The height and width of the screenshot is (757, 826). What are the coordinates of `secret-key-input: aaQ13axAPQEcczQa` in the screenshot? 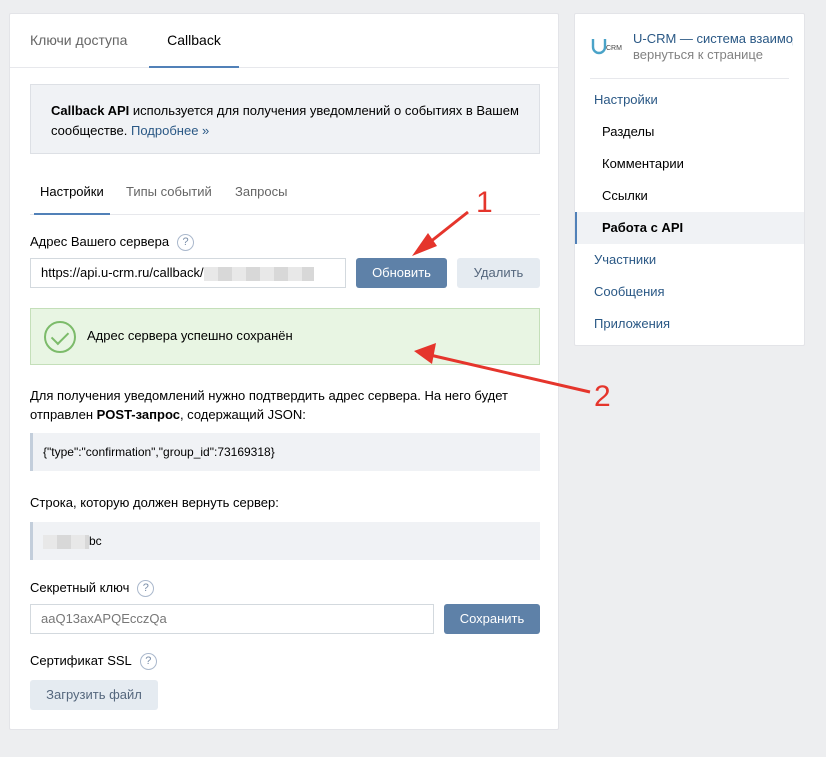 It's located at (232, 619).